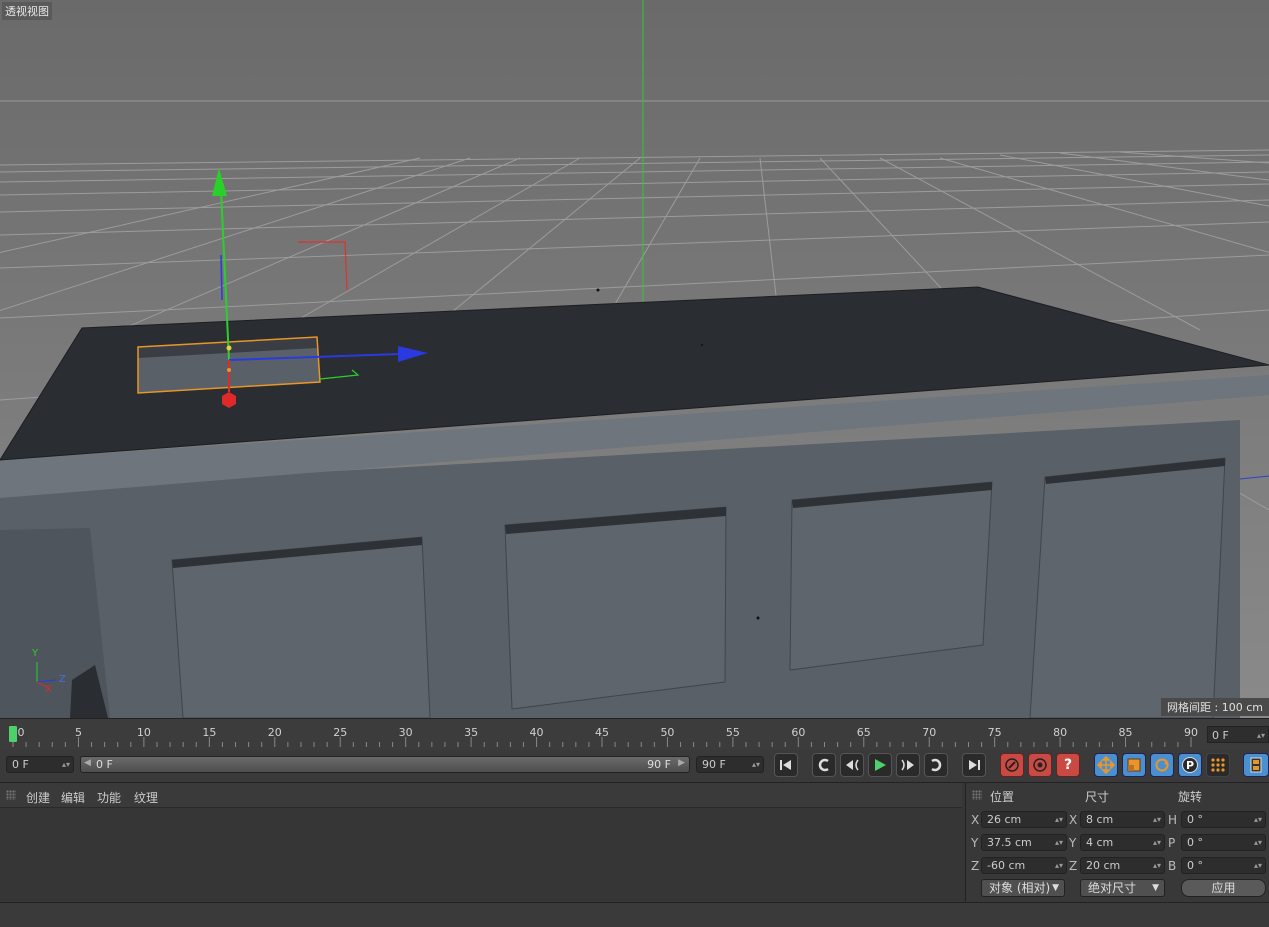 This screenshot has height=927, width=1269. I want to click on record-key-icon, so click(1012, 765).